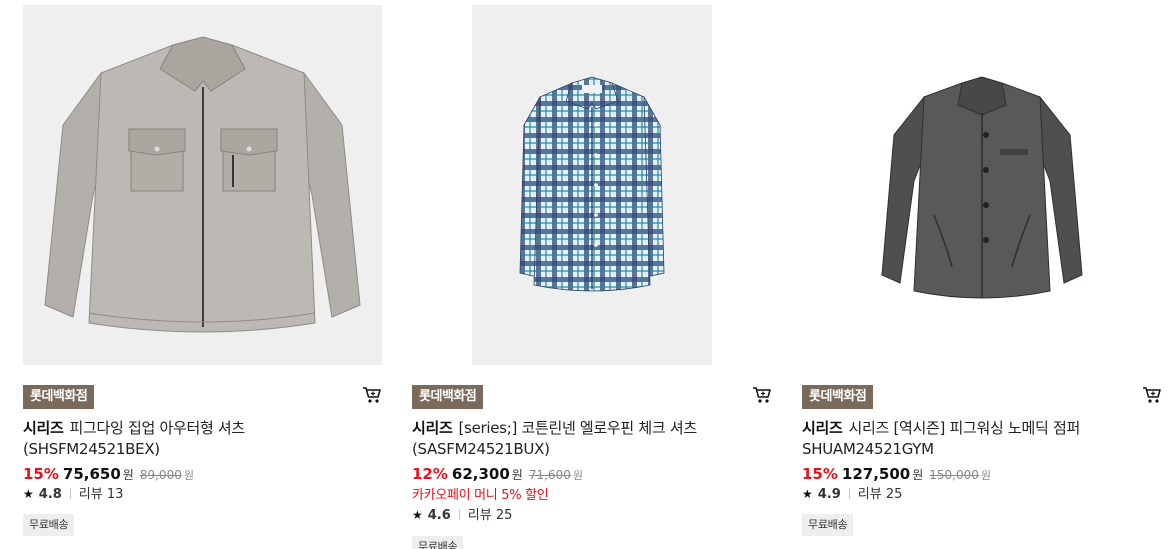  I want to click on original-price: 89,000, so click(160, 475).